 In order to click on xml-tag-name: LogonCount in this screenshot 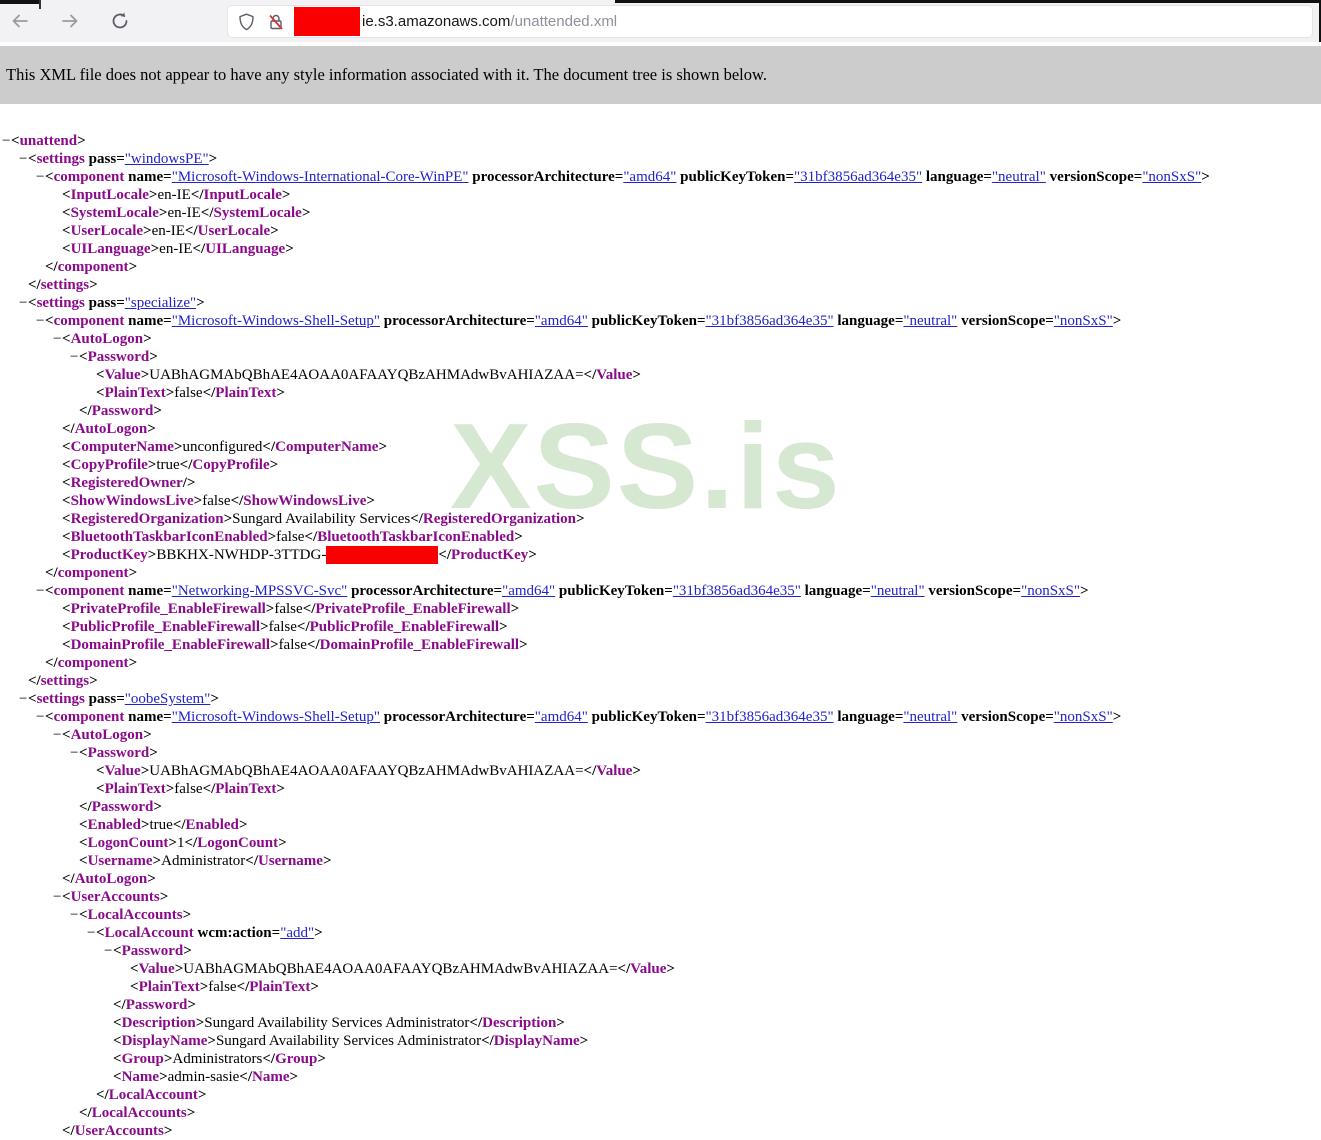, I will do `click(238, 843)`.